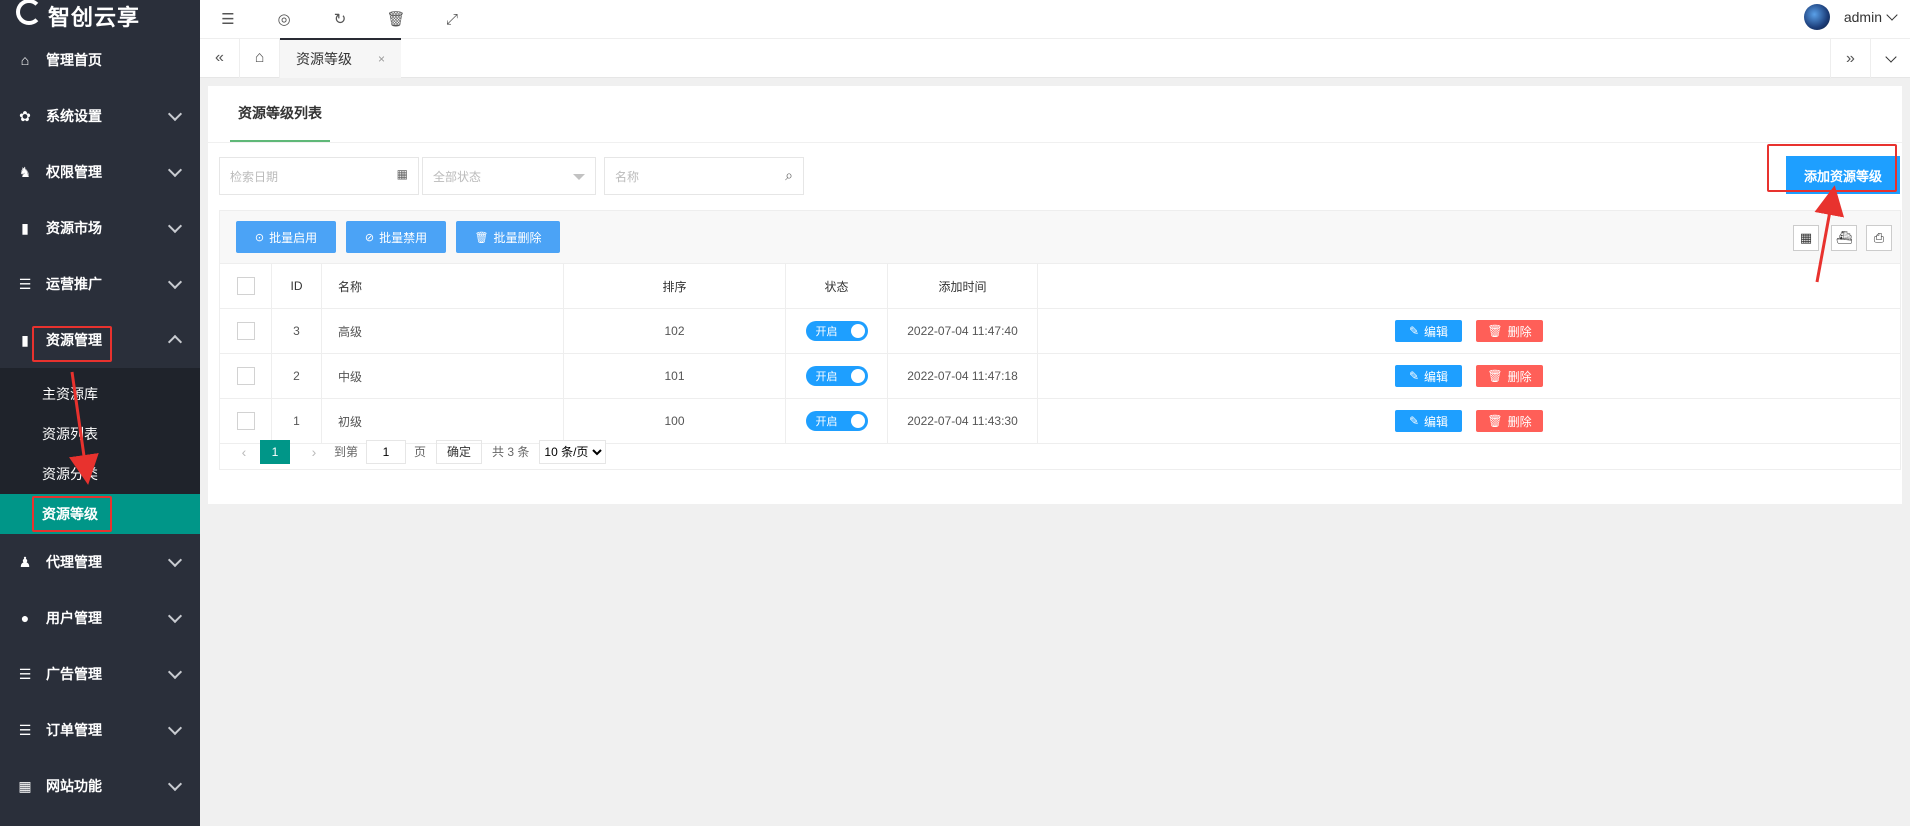 The width and height of the screenshot is (1910, 826). Describe the element at coordinates (1850, 17) in the screenshot. I see `user-menu: admin` at that location.